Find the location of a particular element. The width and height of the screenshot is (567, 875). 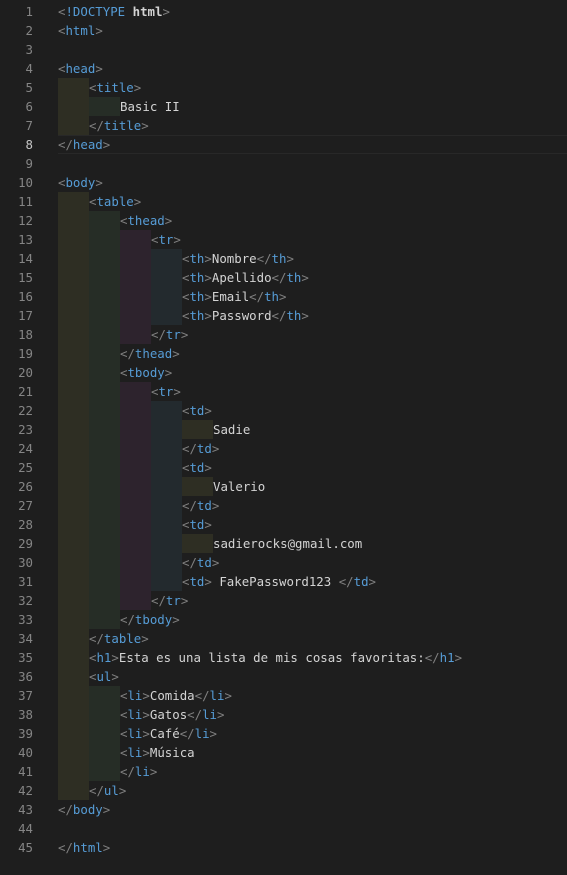

code-text: <table> is located at coordinates (115, 201).